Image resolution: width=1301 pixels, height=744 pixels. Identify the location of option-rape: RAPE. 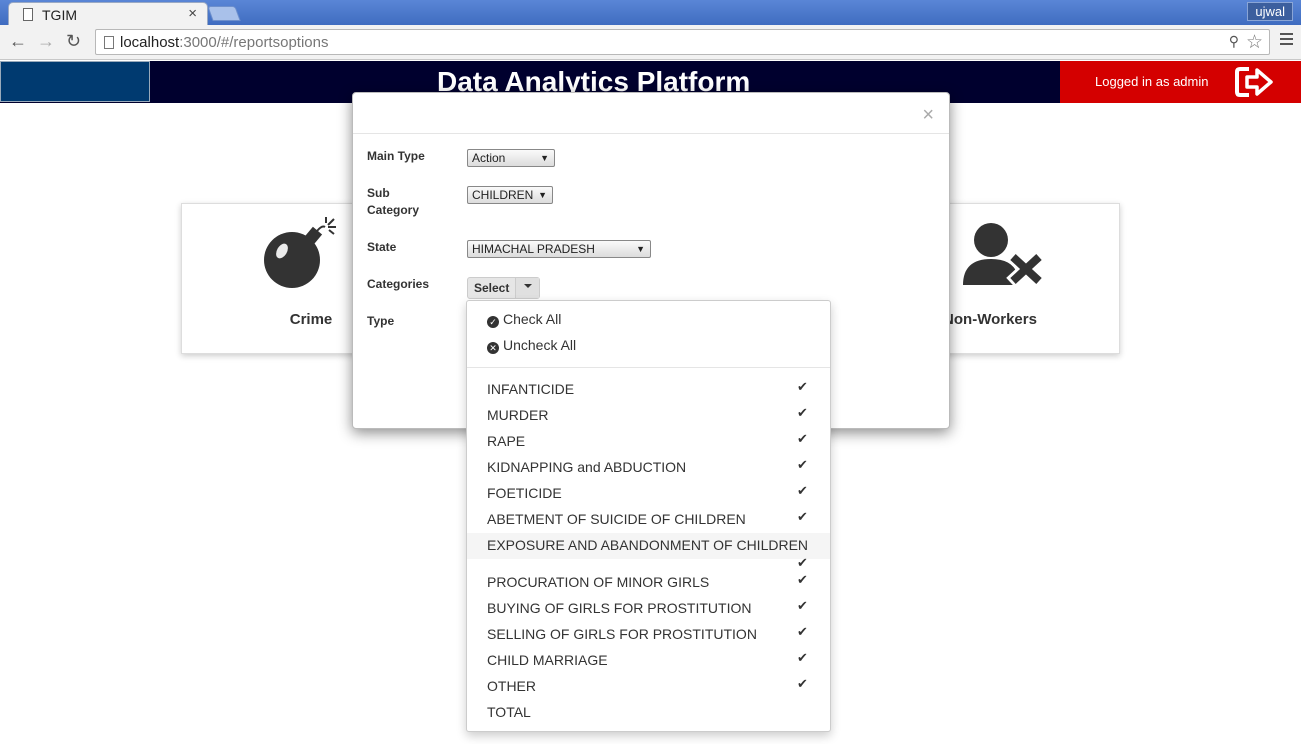
(648, 442).